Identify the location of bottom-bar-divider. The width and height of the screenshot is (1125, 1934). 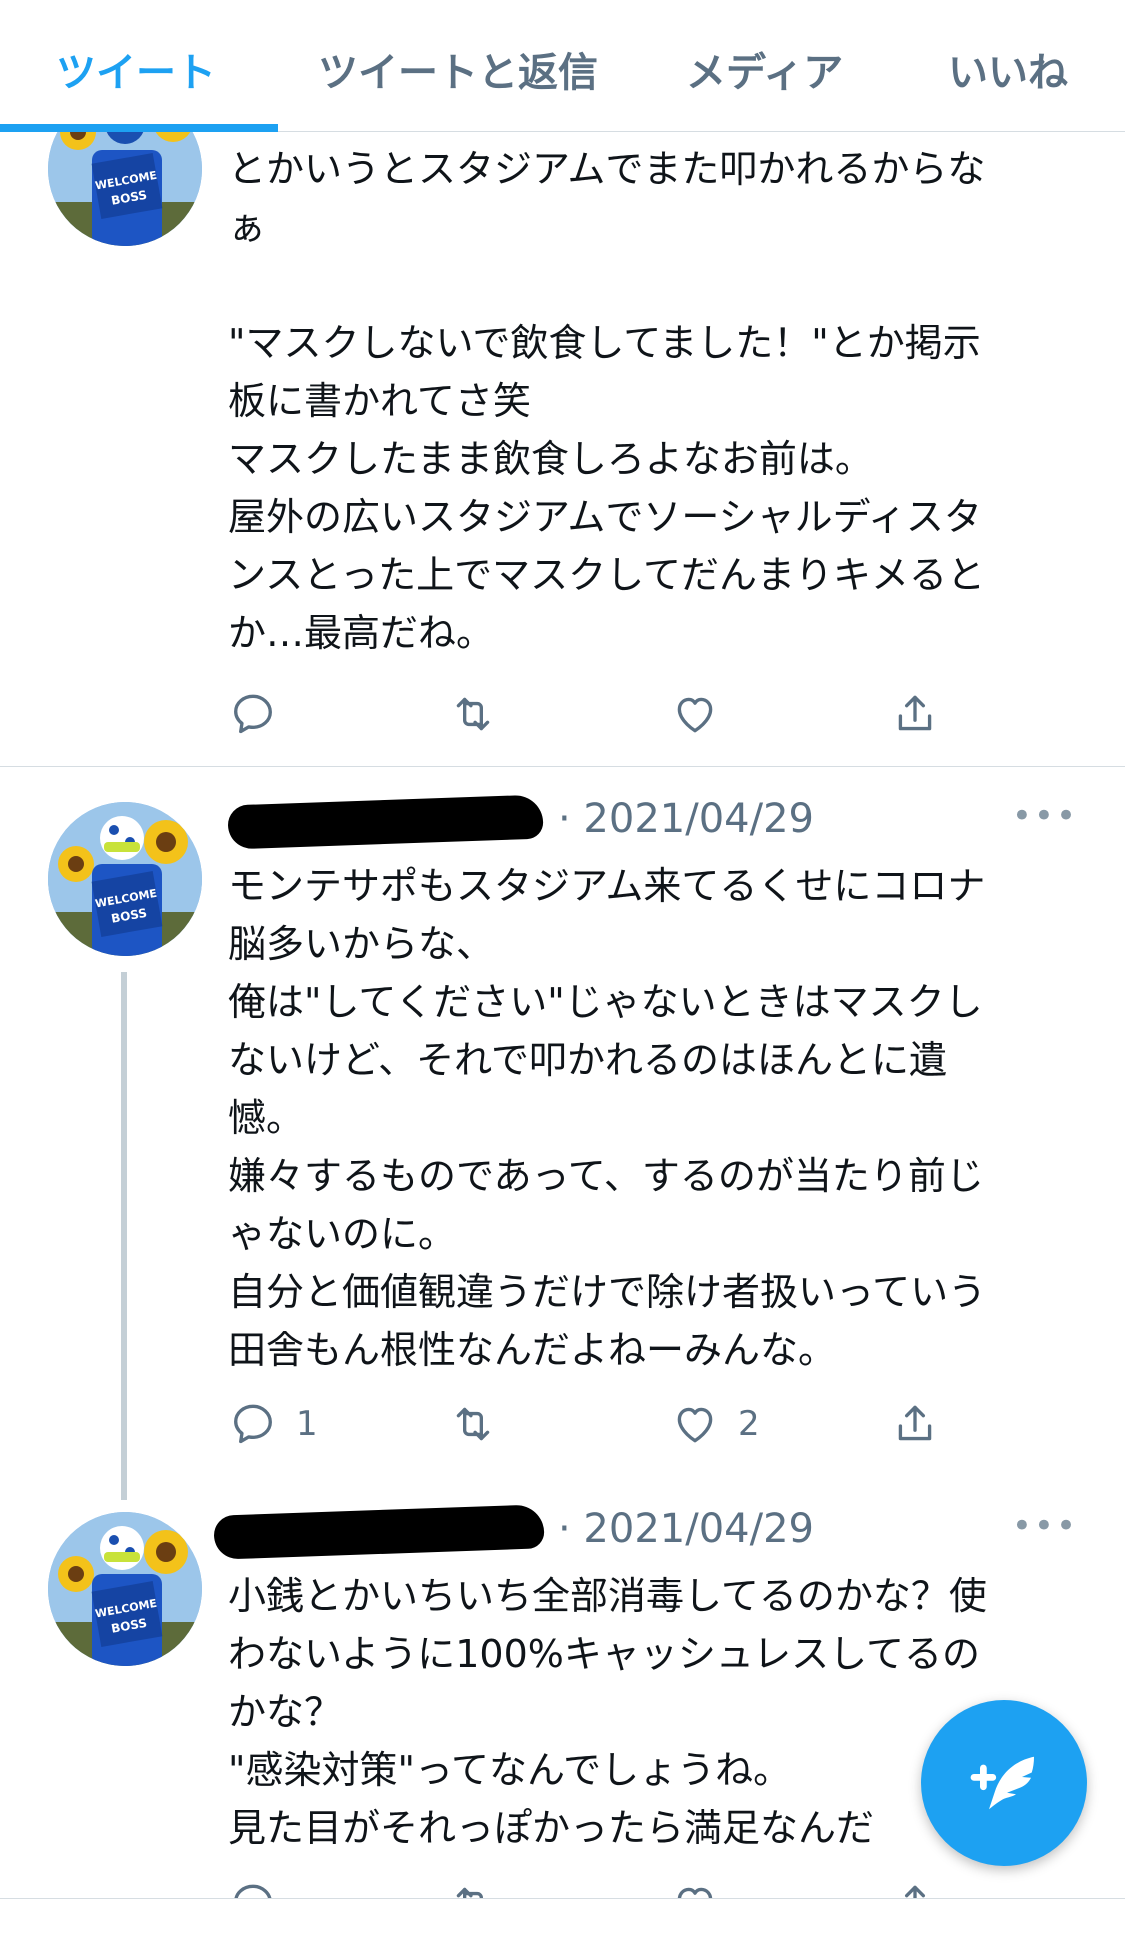
(562, 1898).